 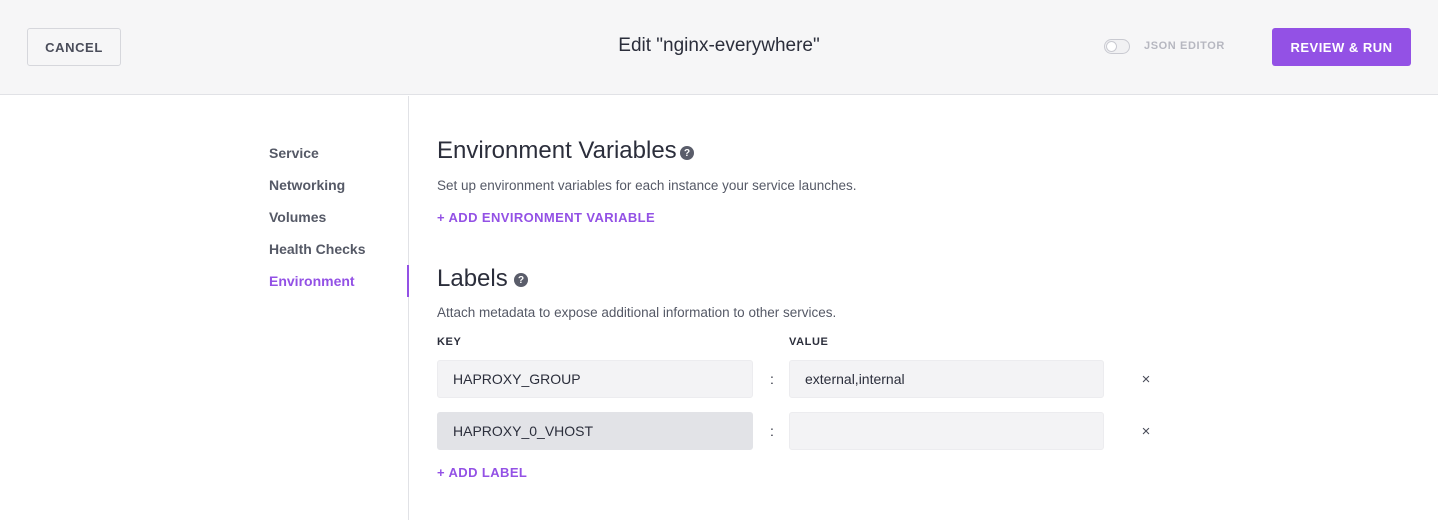 I want to click on sidebar-item-networking: Networking, so click(x=307, y=185).